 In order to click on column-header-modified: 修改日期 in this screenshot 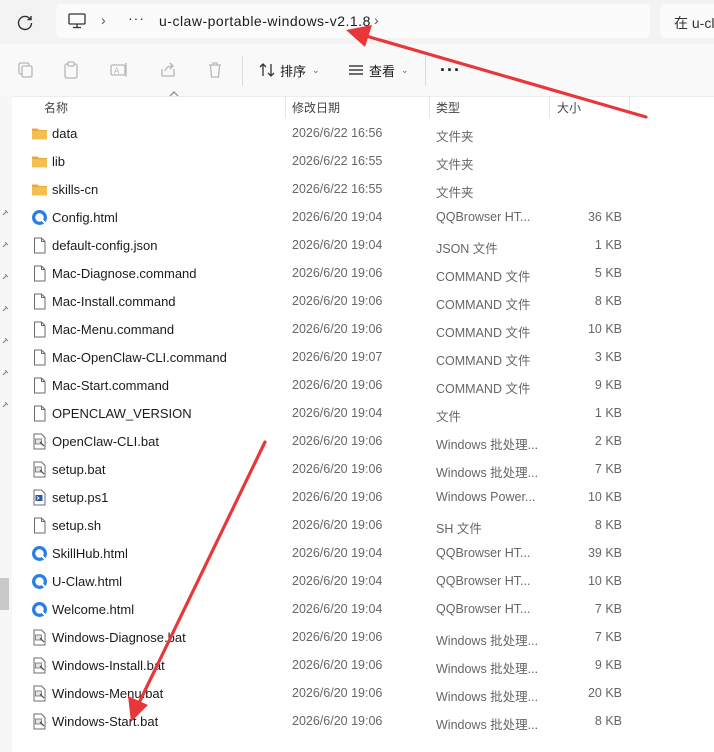, I will do `click(316, 107)`.